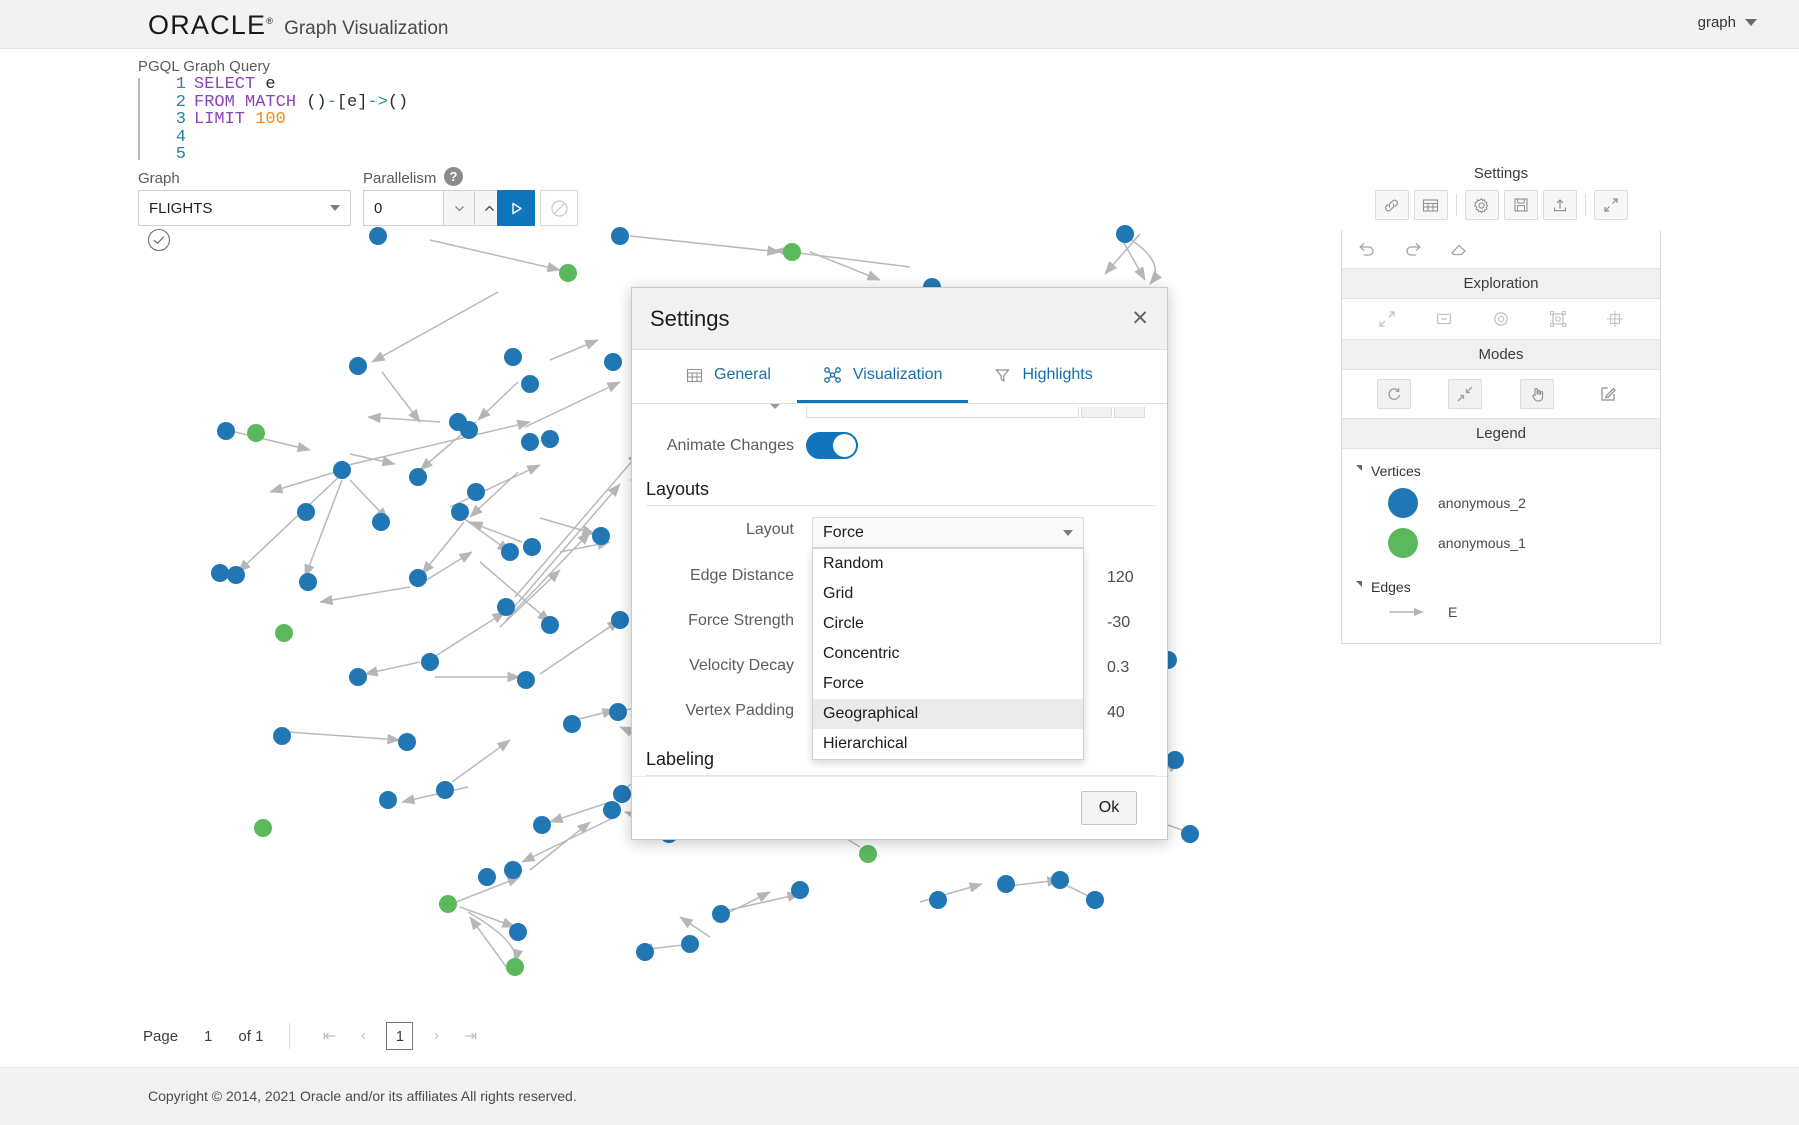  Describe the element at coordinates (1068, 532) in the screenshot. I see `chevron-down-icon` at that location.